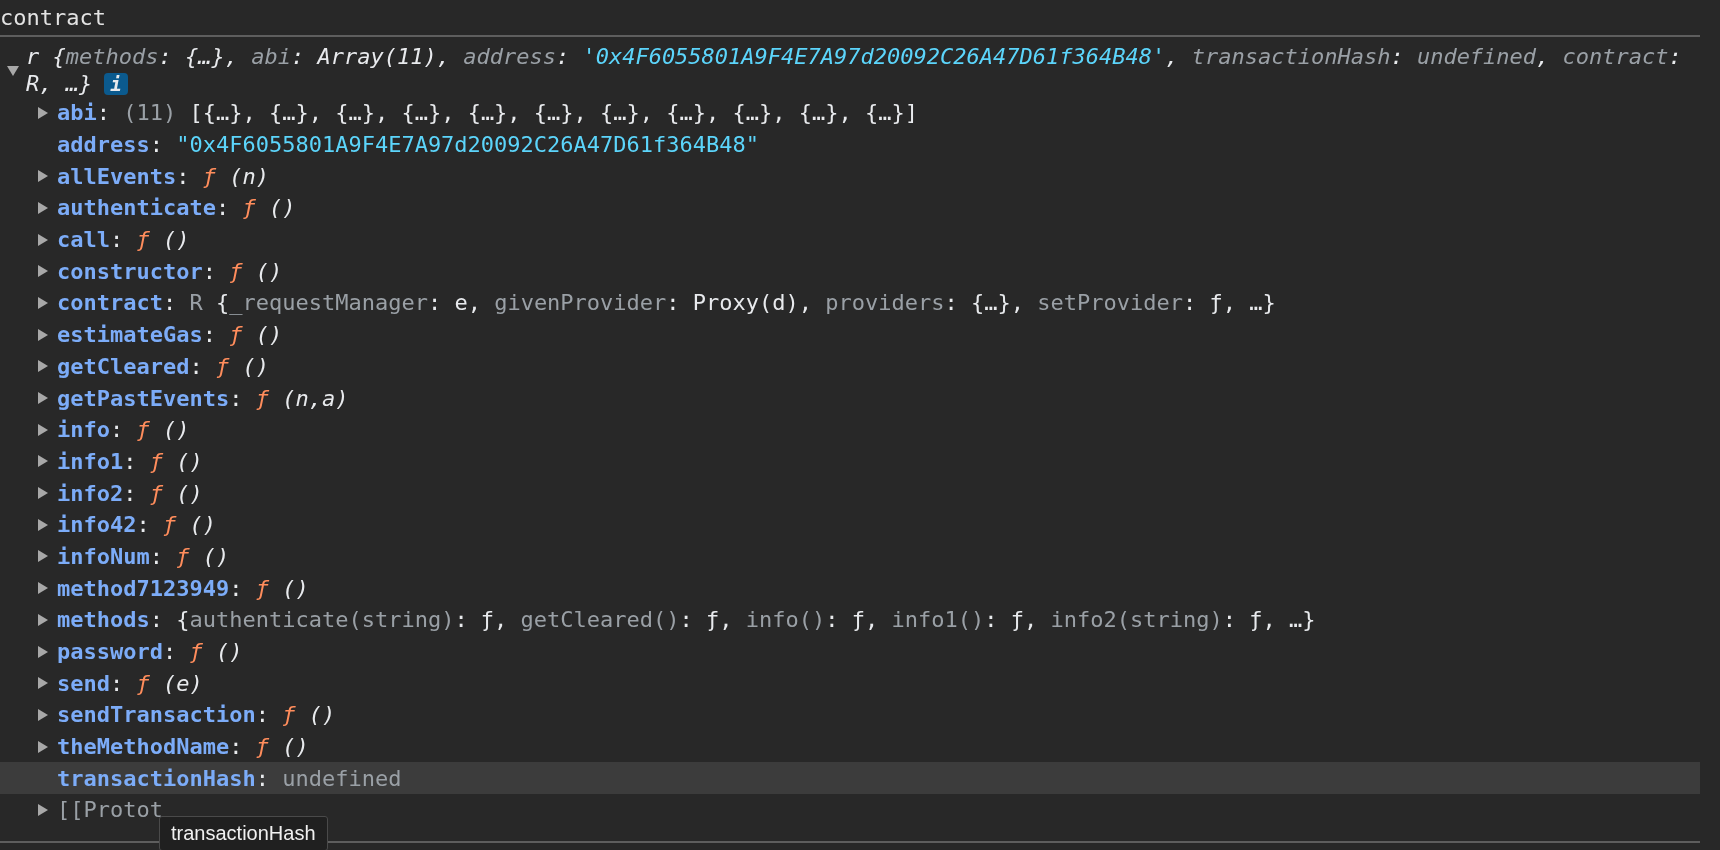 Image resolution: width=1720 pixels, height=850 pixels. What do you see at coordinates (130, 683) in the screenshot?
I see `property-line: send: ƒ (e)` at bounding box center [130, 683].